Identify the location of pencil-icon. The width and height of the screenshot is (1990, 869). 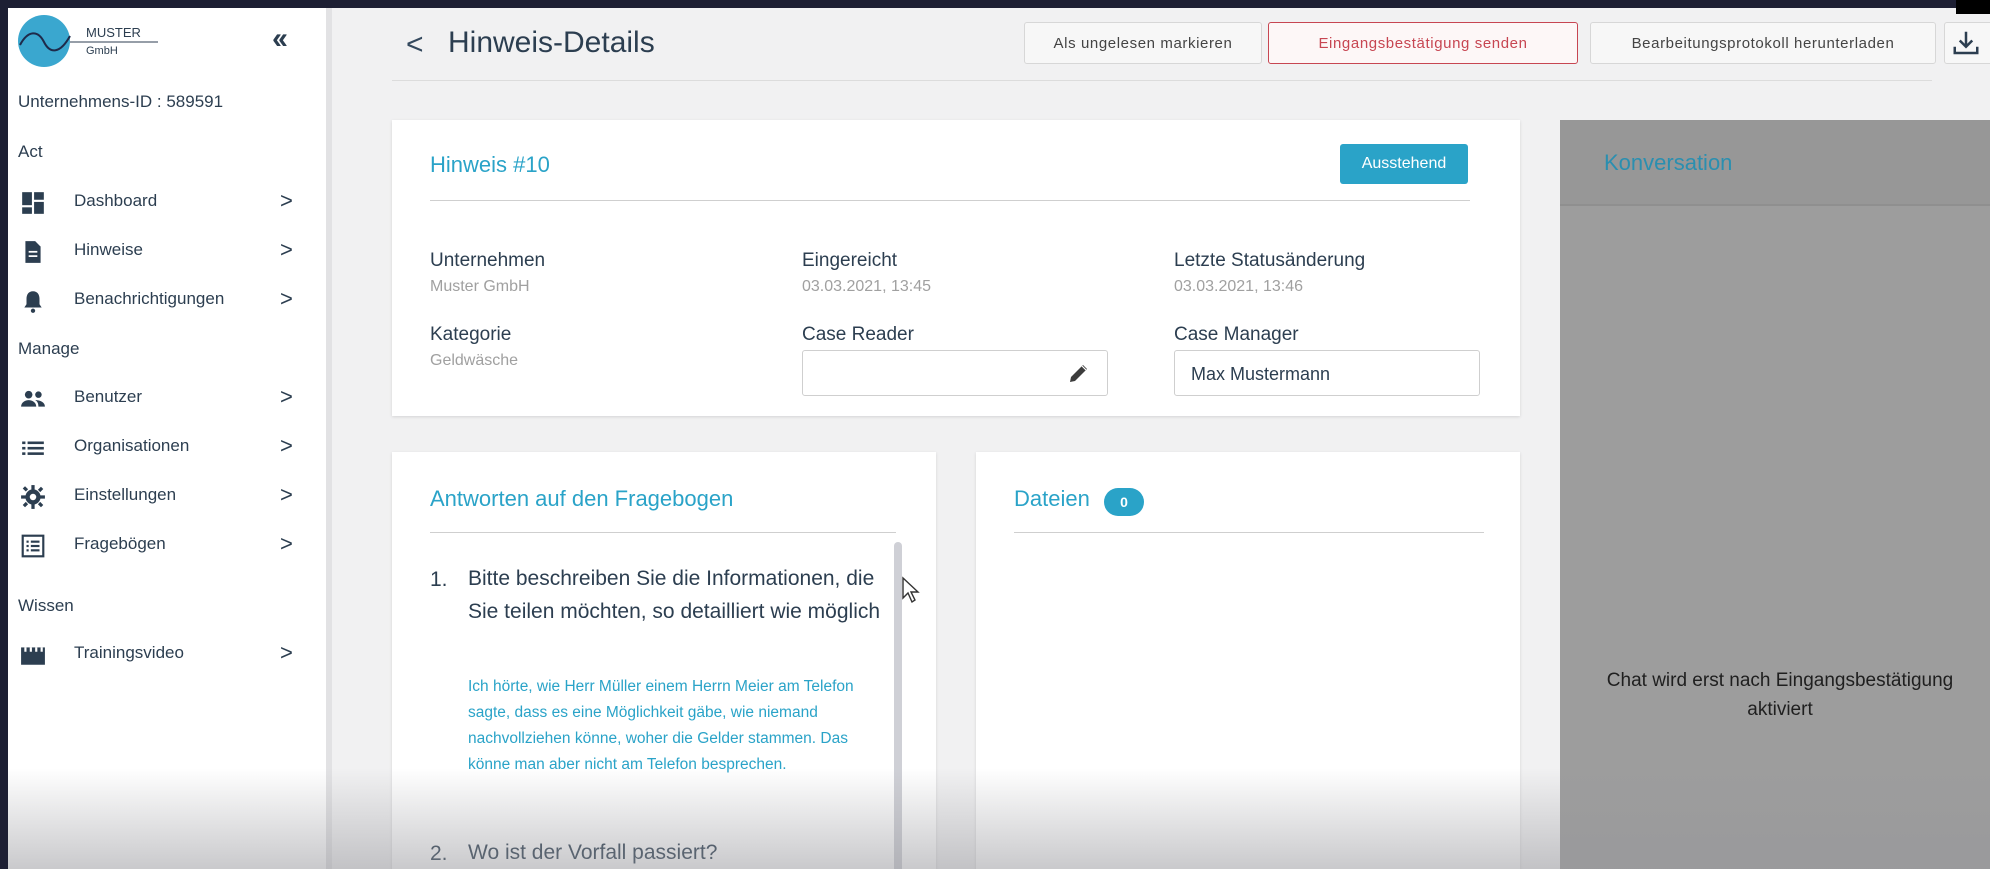
(1079, 373).